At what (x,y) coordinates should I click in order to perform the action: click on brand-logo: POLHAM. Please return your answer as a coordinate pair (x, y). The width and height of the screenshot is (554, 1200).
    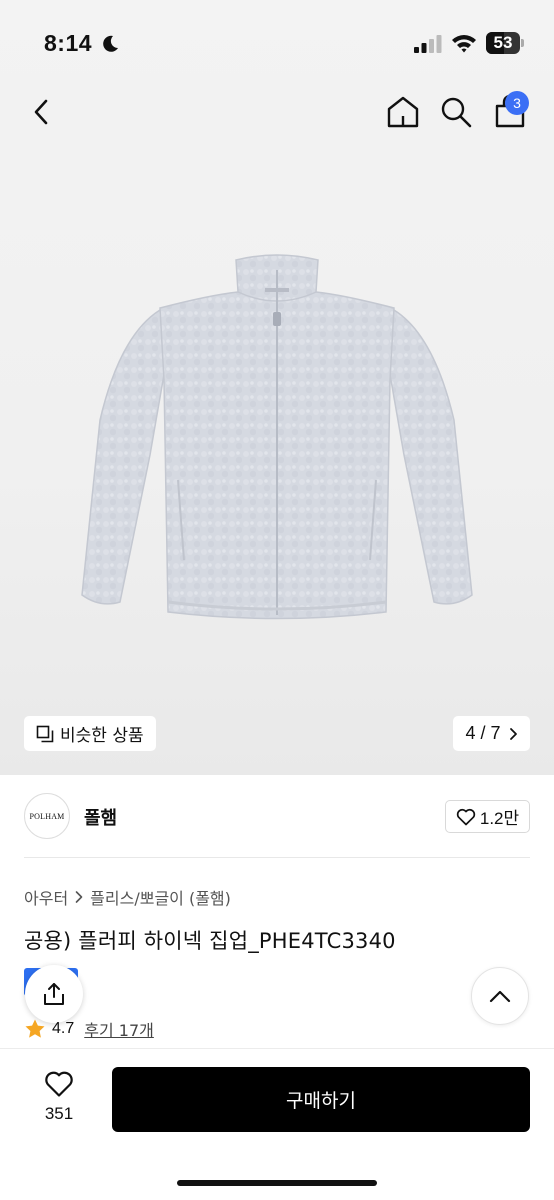
    Looking at the image, I should click on (47, 816).